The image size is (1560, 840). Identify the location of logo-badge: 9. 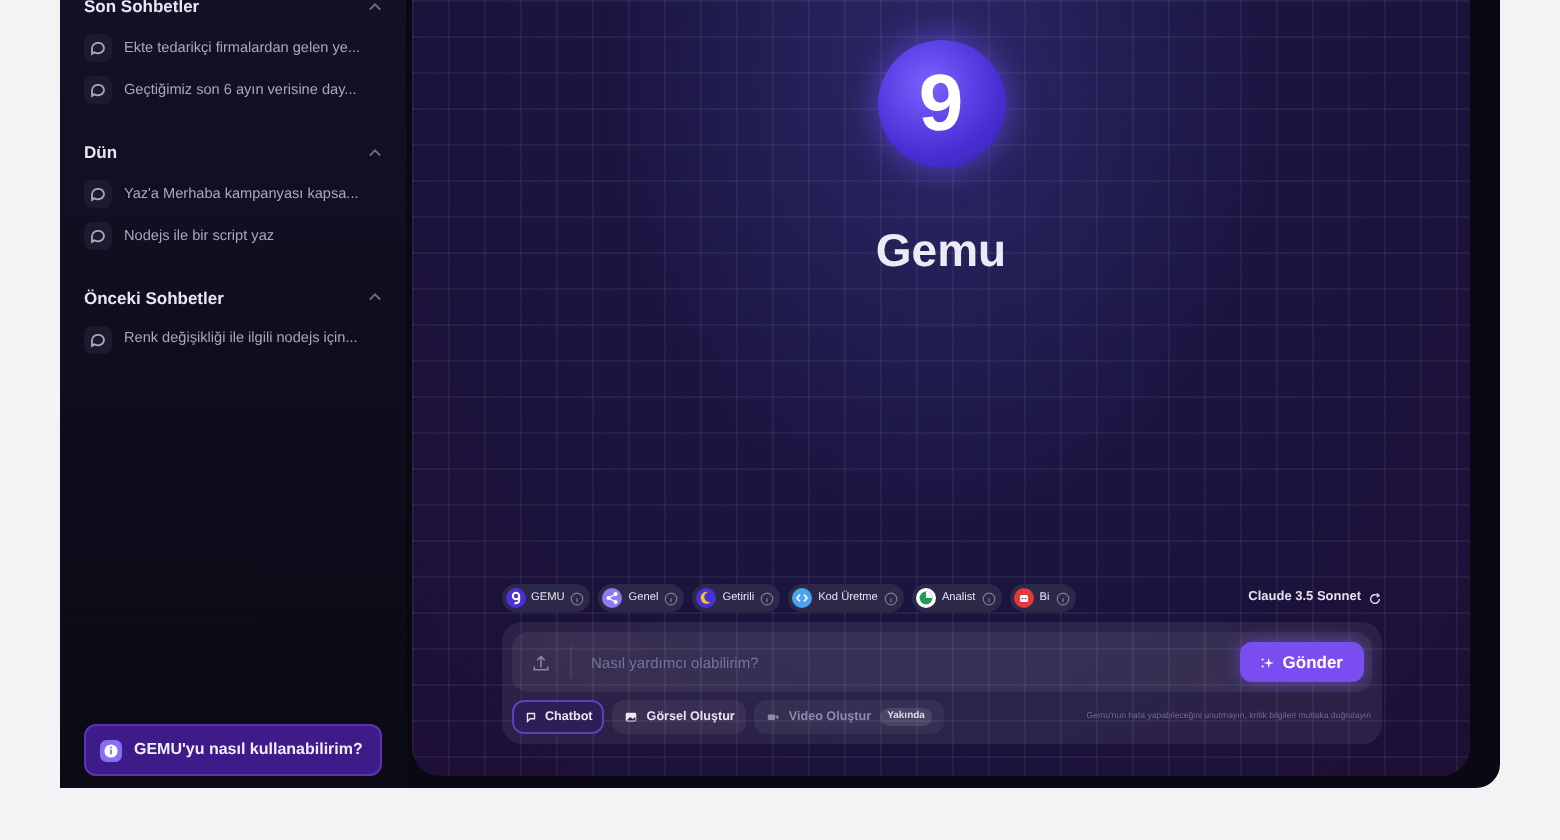
(941, 104).